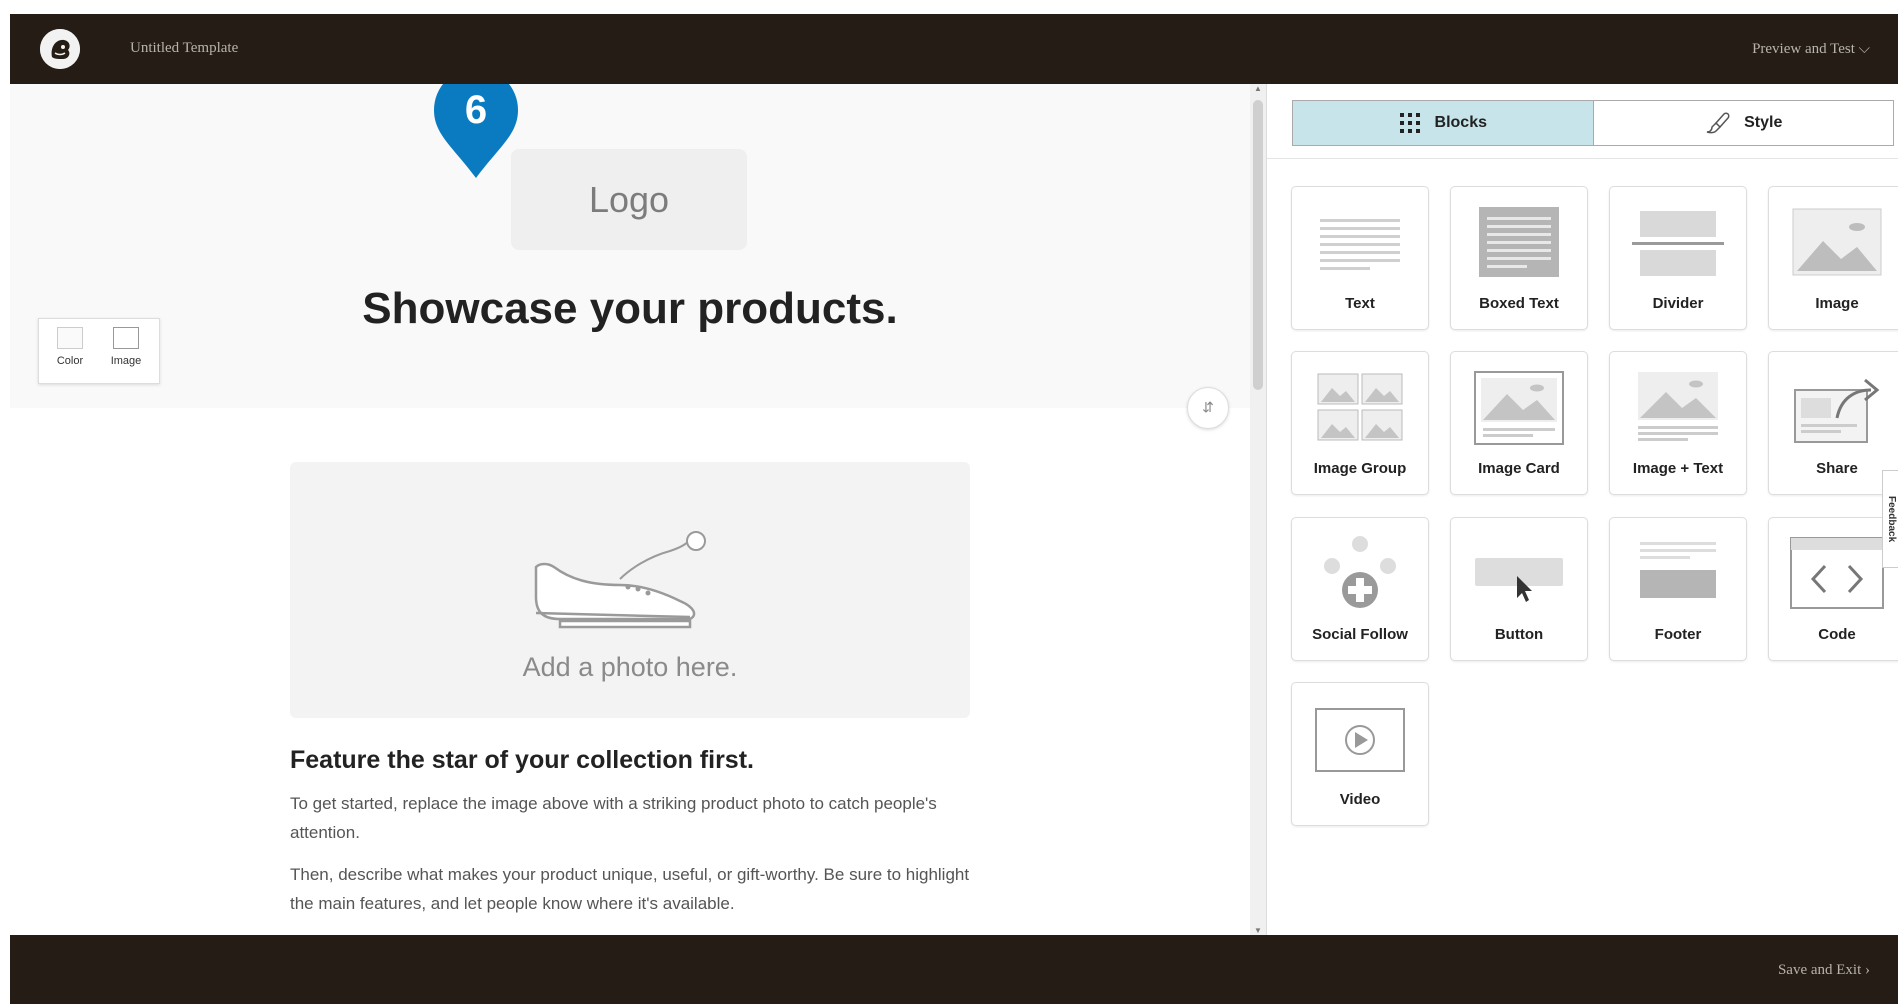 This screenshot has width=1898, height=1004. What do you see at coordinates (1519, 303) in the screenshot?
I see `block-boxed-text-label: Boxed Text` at bounding box center [1519, 303].